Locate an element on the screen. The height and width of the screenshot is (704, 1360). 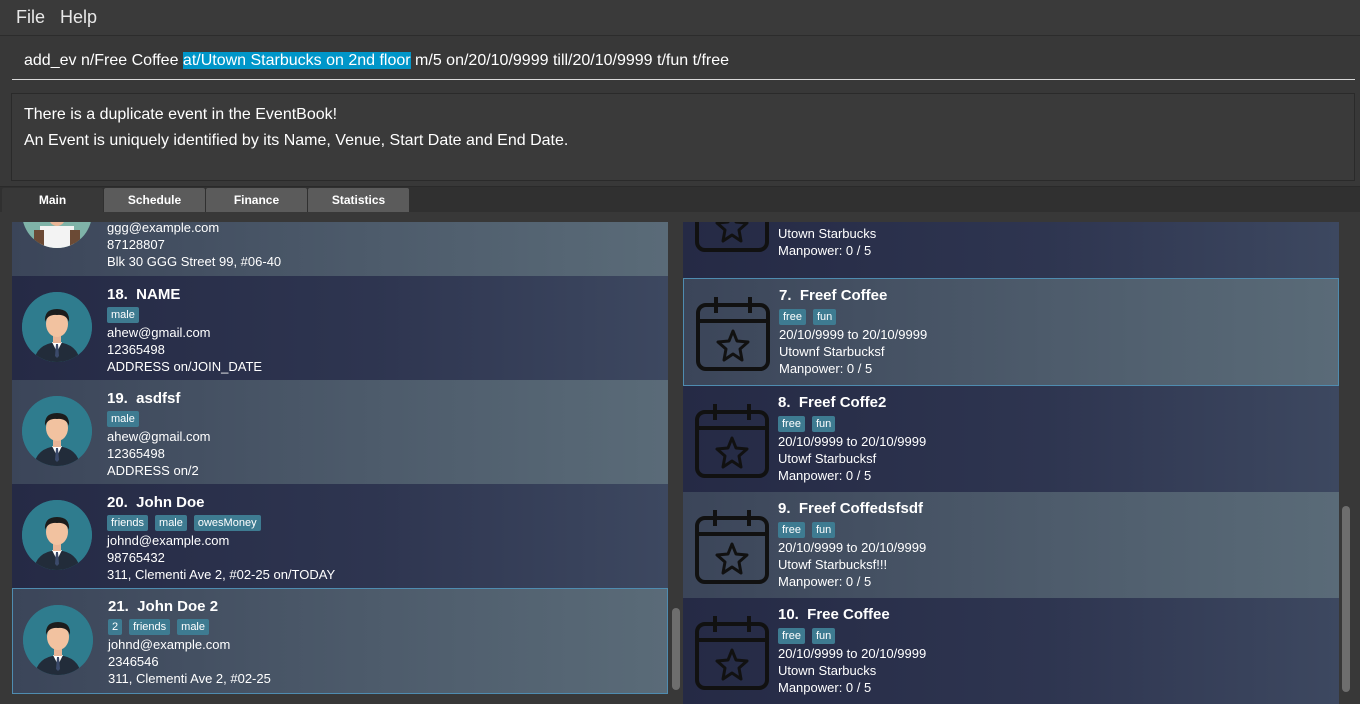
person-address: 311, Clementi Ave 2, #02-25 is located at coordinates (189, 678).